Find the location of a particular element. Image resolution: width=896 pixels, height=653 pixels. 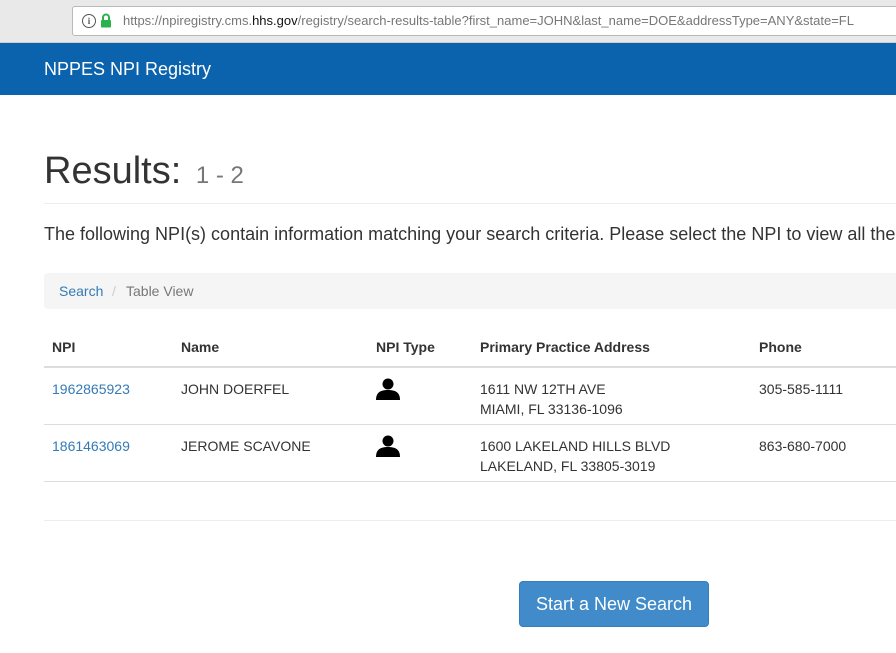

header-npi-type: NPI Type is located at coordinates (405, 347).